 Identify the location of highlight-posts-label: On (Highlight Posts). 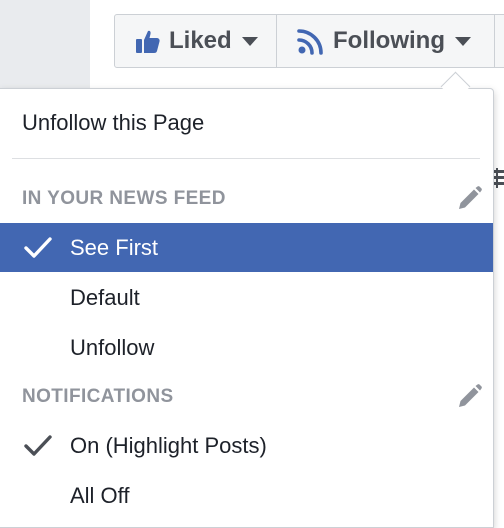
(168, 445).